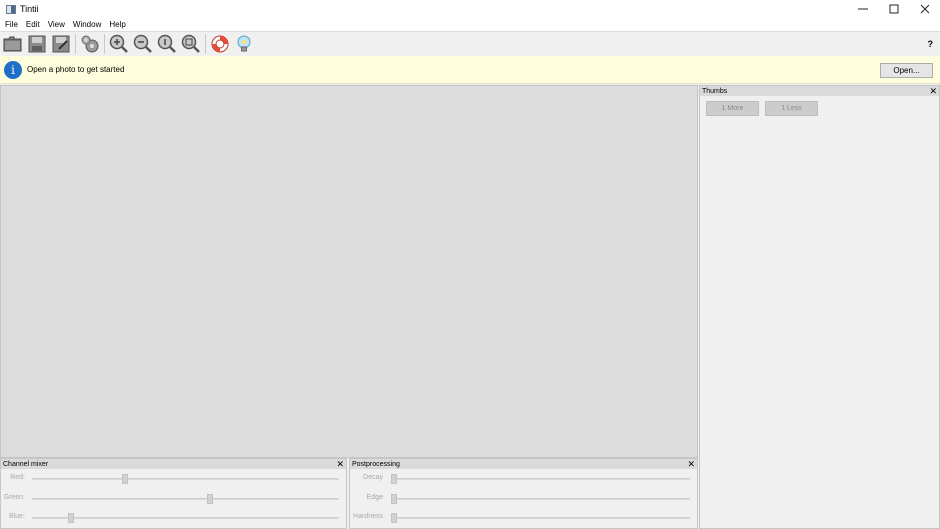 The height and width of the screenshot is (529, 940). I want to click on minimize-button, so click(862, 9).